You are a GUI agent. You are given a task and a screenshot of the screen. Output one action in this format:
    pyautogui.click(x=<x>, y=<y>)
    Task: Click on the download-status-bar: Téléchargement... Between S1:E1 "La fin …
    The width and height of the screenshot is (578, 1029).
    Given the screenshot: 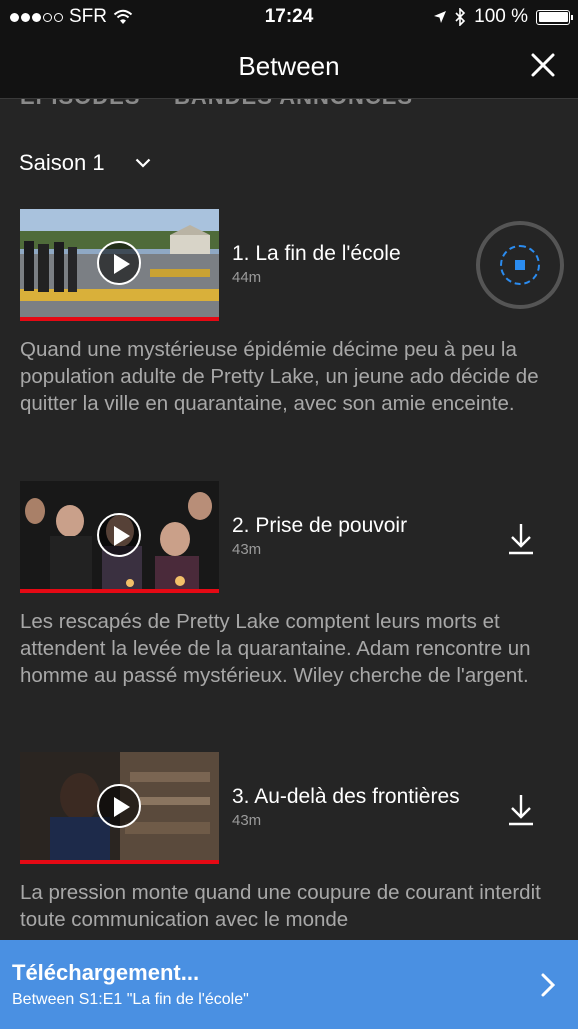 What is the action you would take?
    pyautogui.click(x=289, y=984)
    